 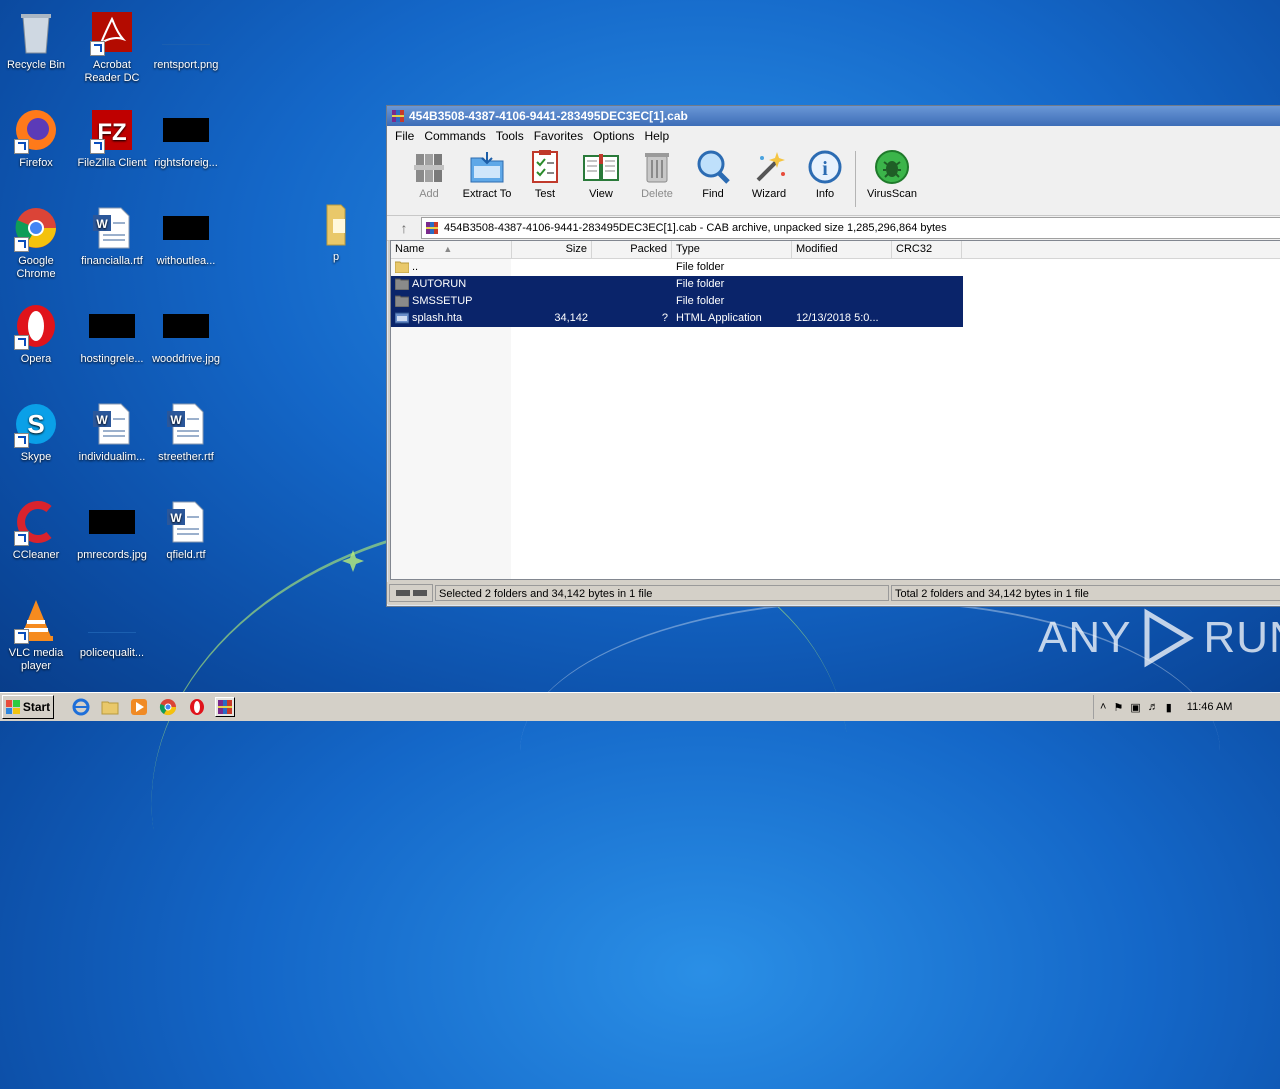 What do you see at coordinates (677, 301) in the screenshot?
I see `file-row-smssetup: SMSSETUP File folder` at bounding box center [677, 301].